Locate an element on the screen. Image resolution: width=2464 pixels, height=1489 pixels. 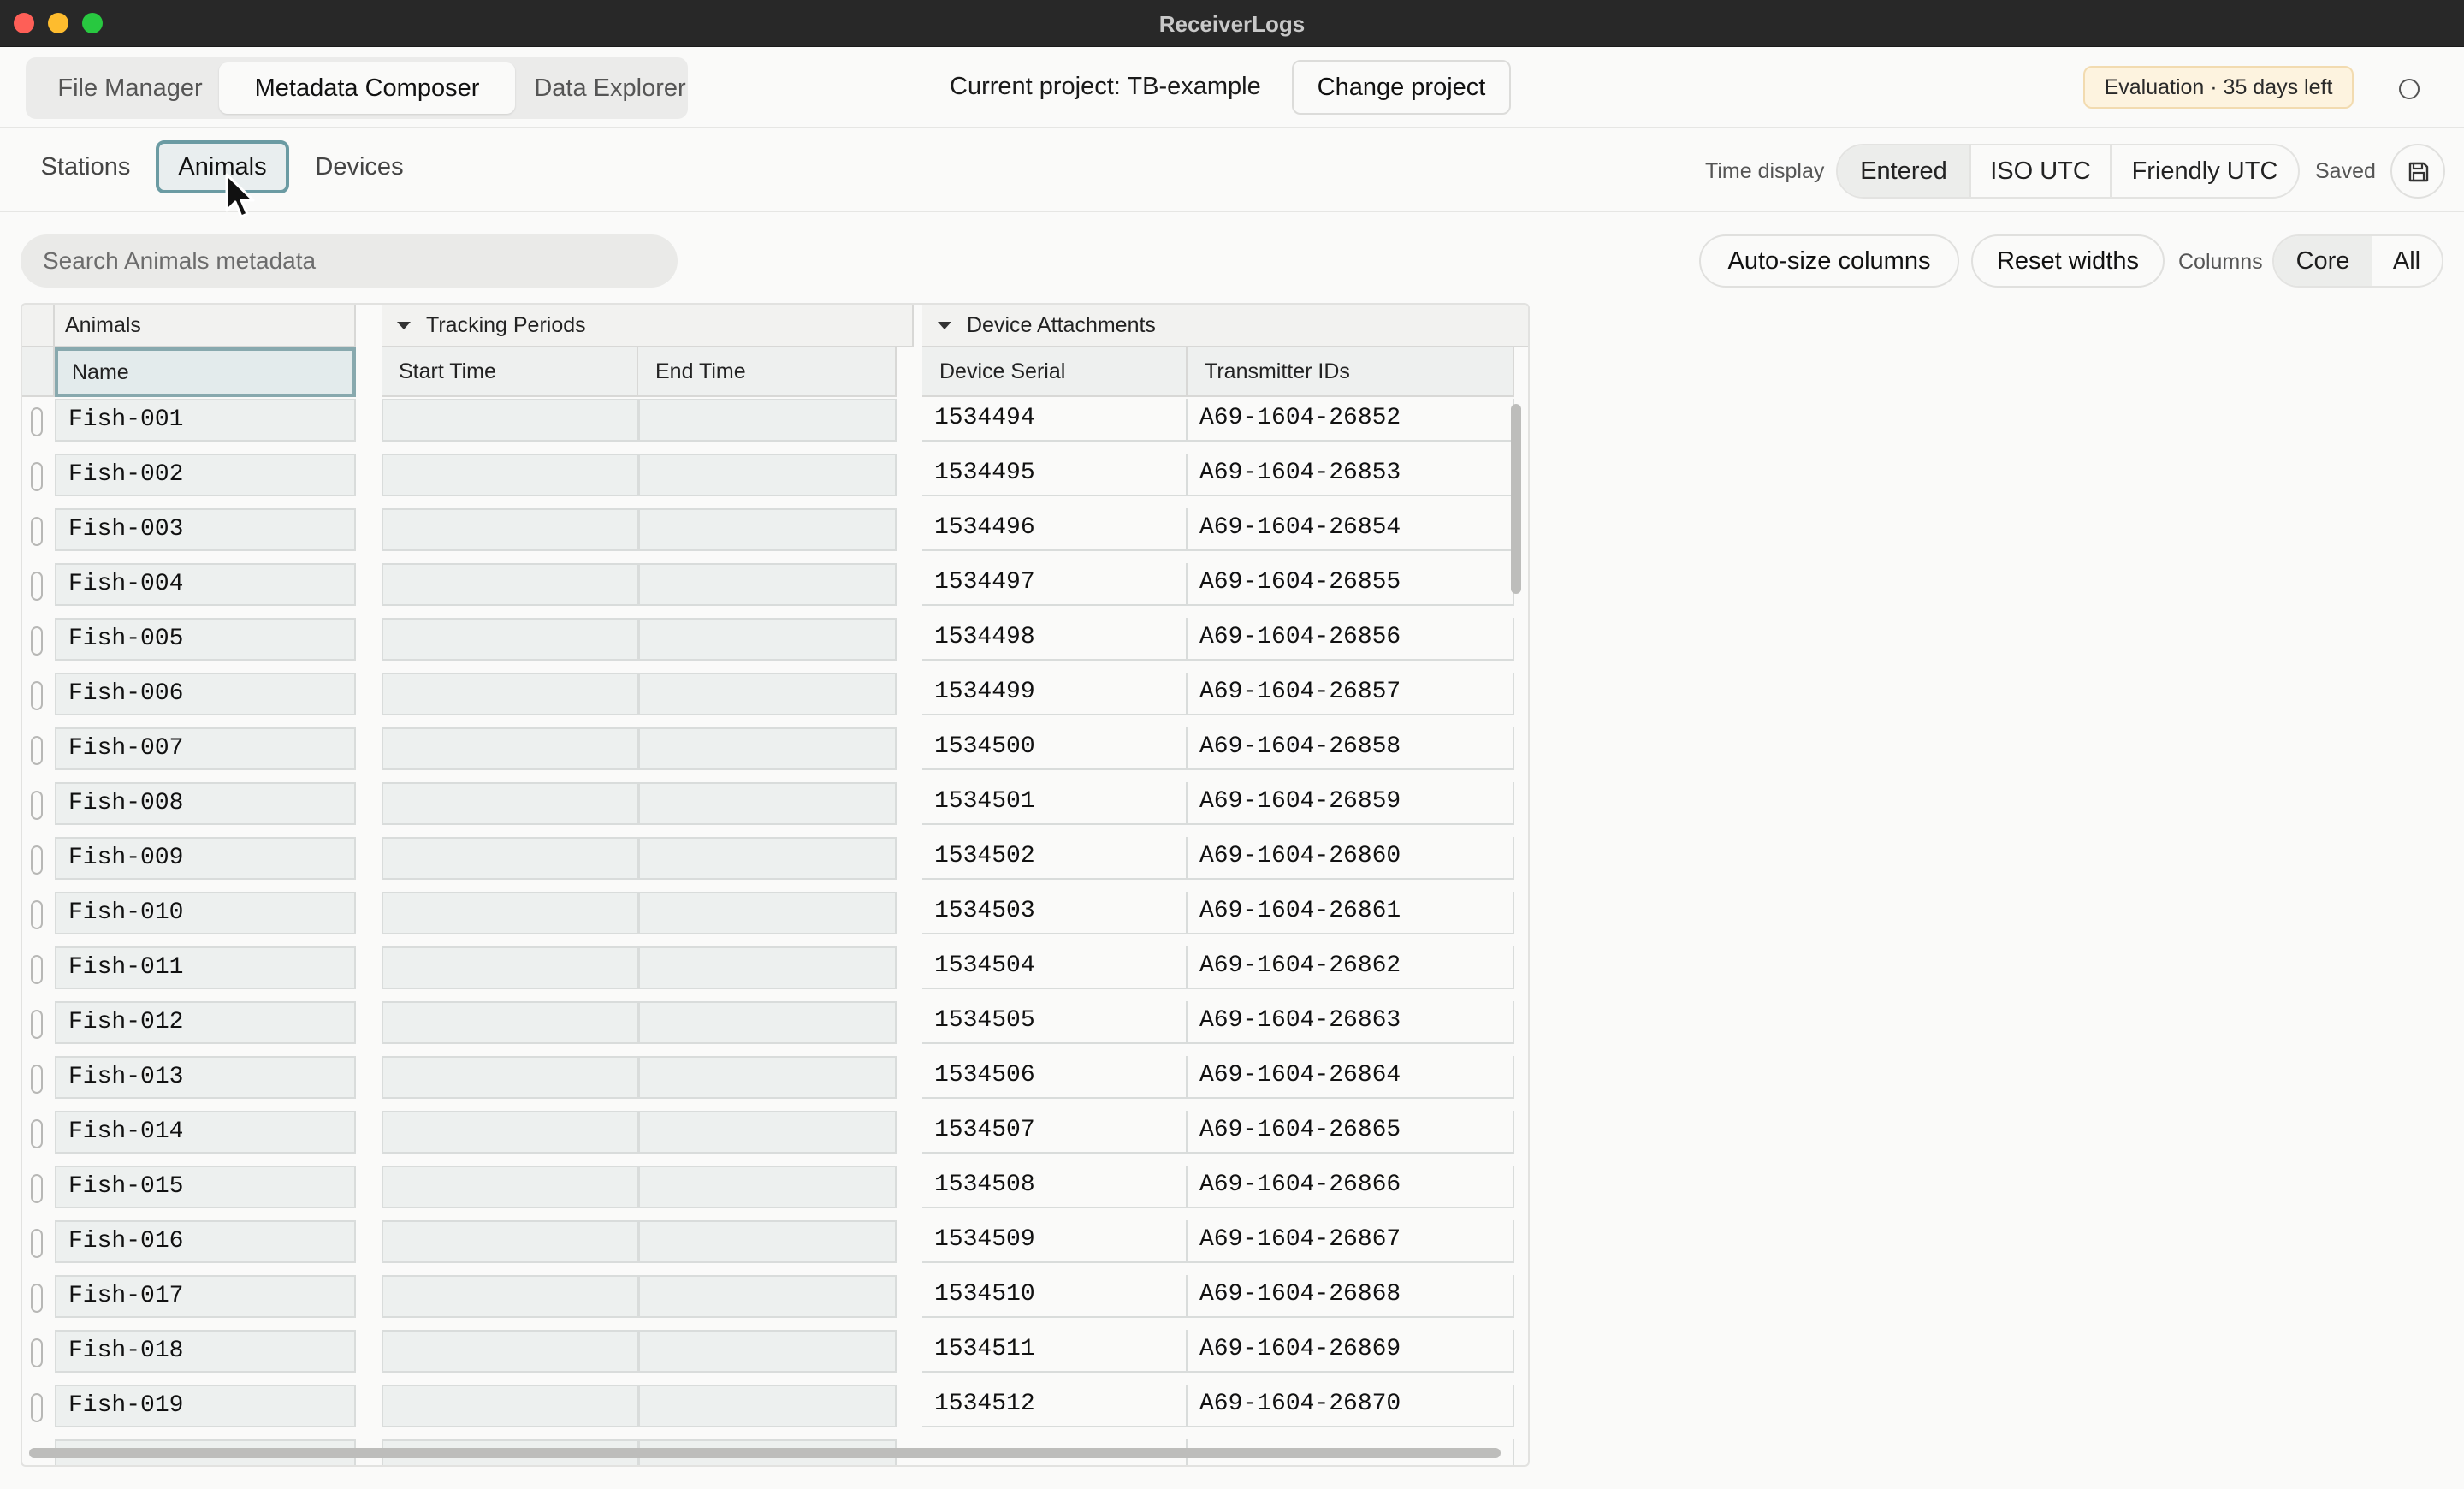
column-header-end-time: End Time is located at coordinates (767, 372).